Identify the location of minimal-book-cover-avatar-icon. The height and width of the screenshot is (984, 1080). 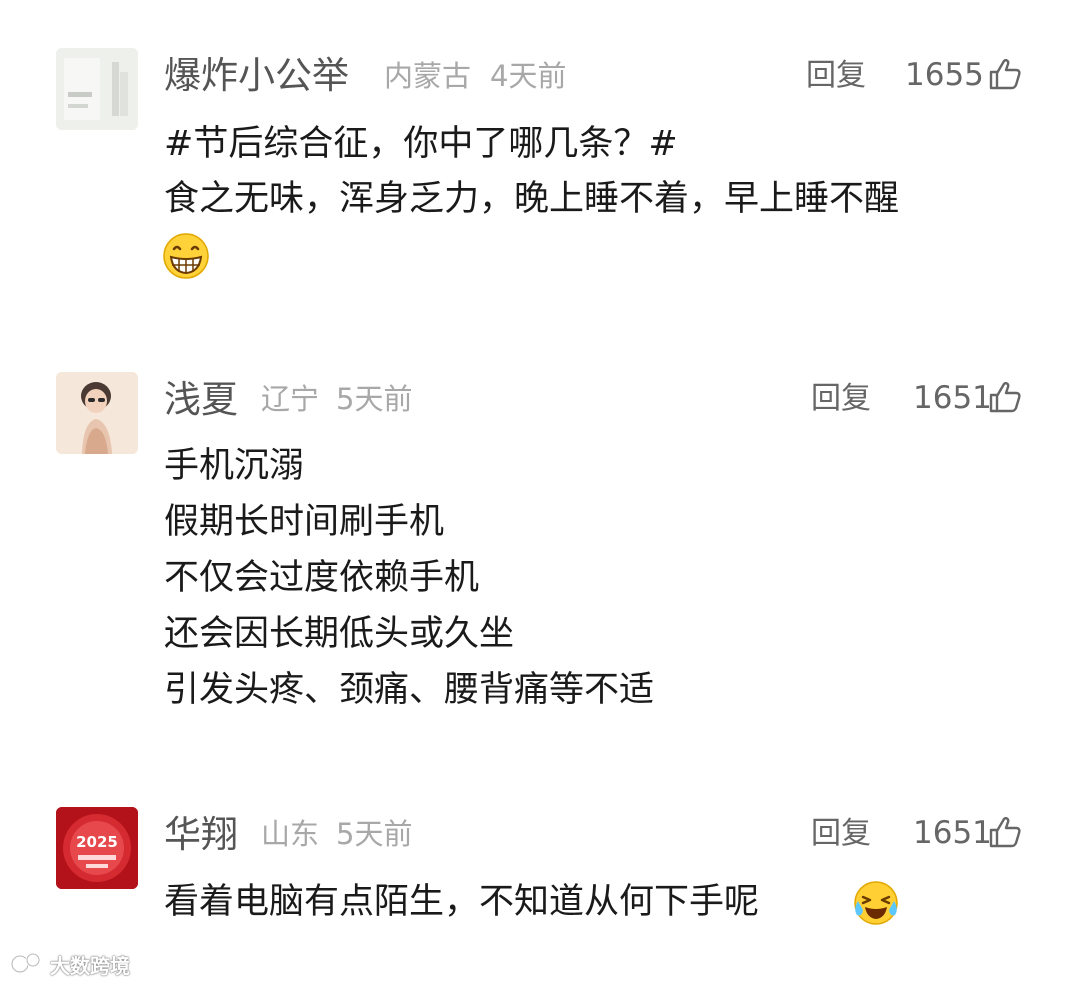
(97, 89).